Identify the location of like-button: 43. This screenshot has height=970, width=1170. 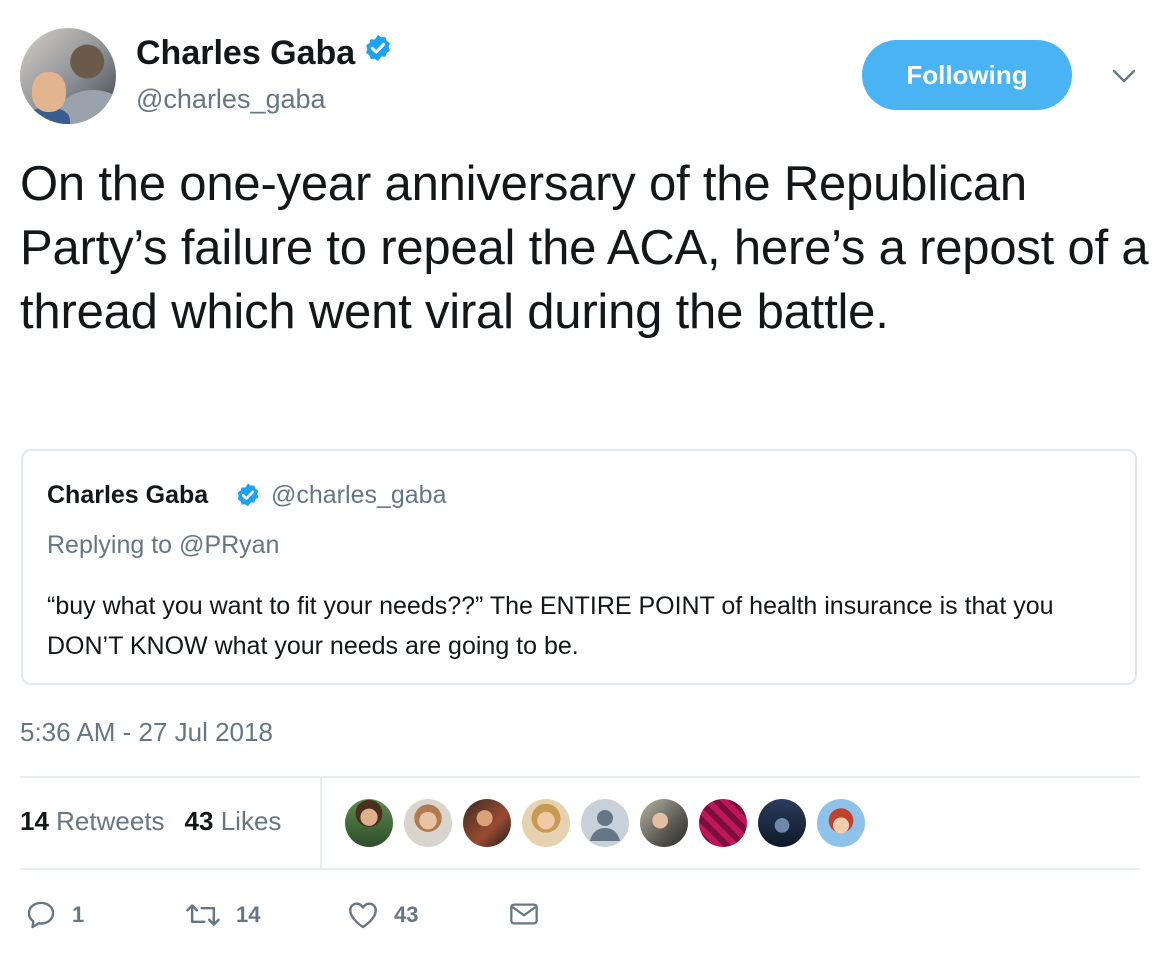
(382, 915).